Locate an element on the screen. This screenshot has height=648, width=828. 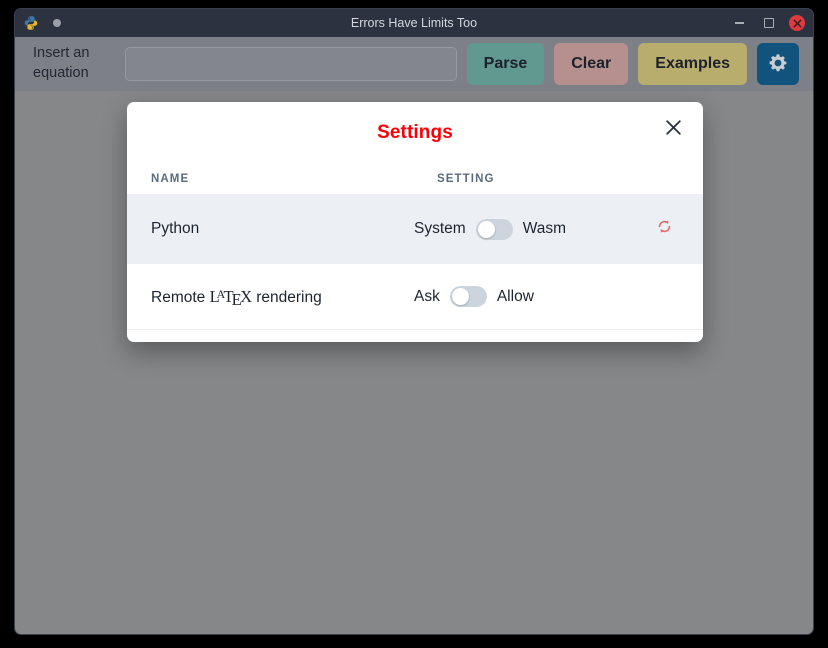
clear-button: Clear is located at coordinates (591, 64).